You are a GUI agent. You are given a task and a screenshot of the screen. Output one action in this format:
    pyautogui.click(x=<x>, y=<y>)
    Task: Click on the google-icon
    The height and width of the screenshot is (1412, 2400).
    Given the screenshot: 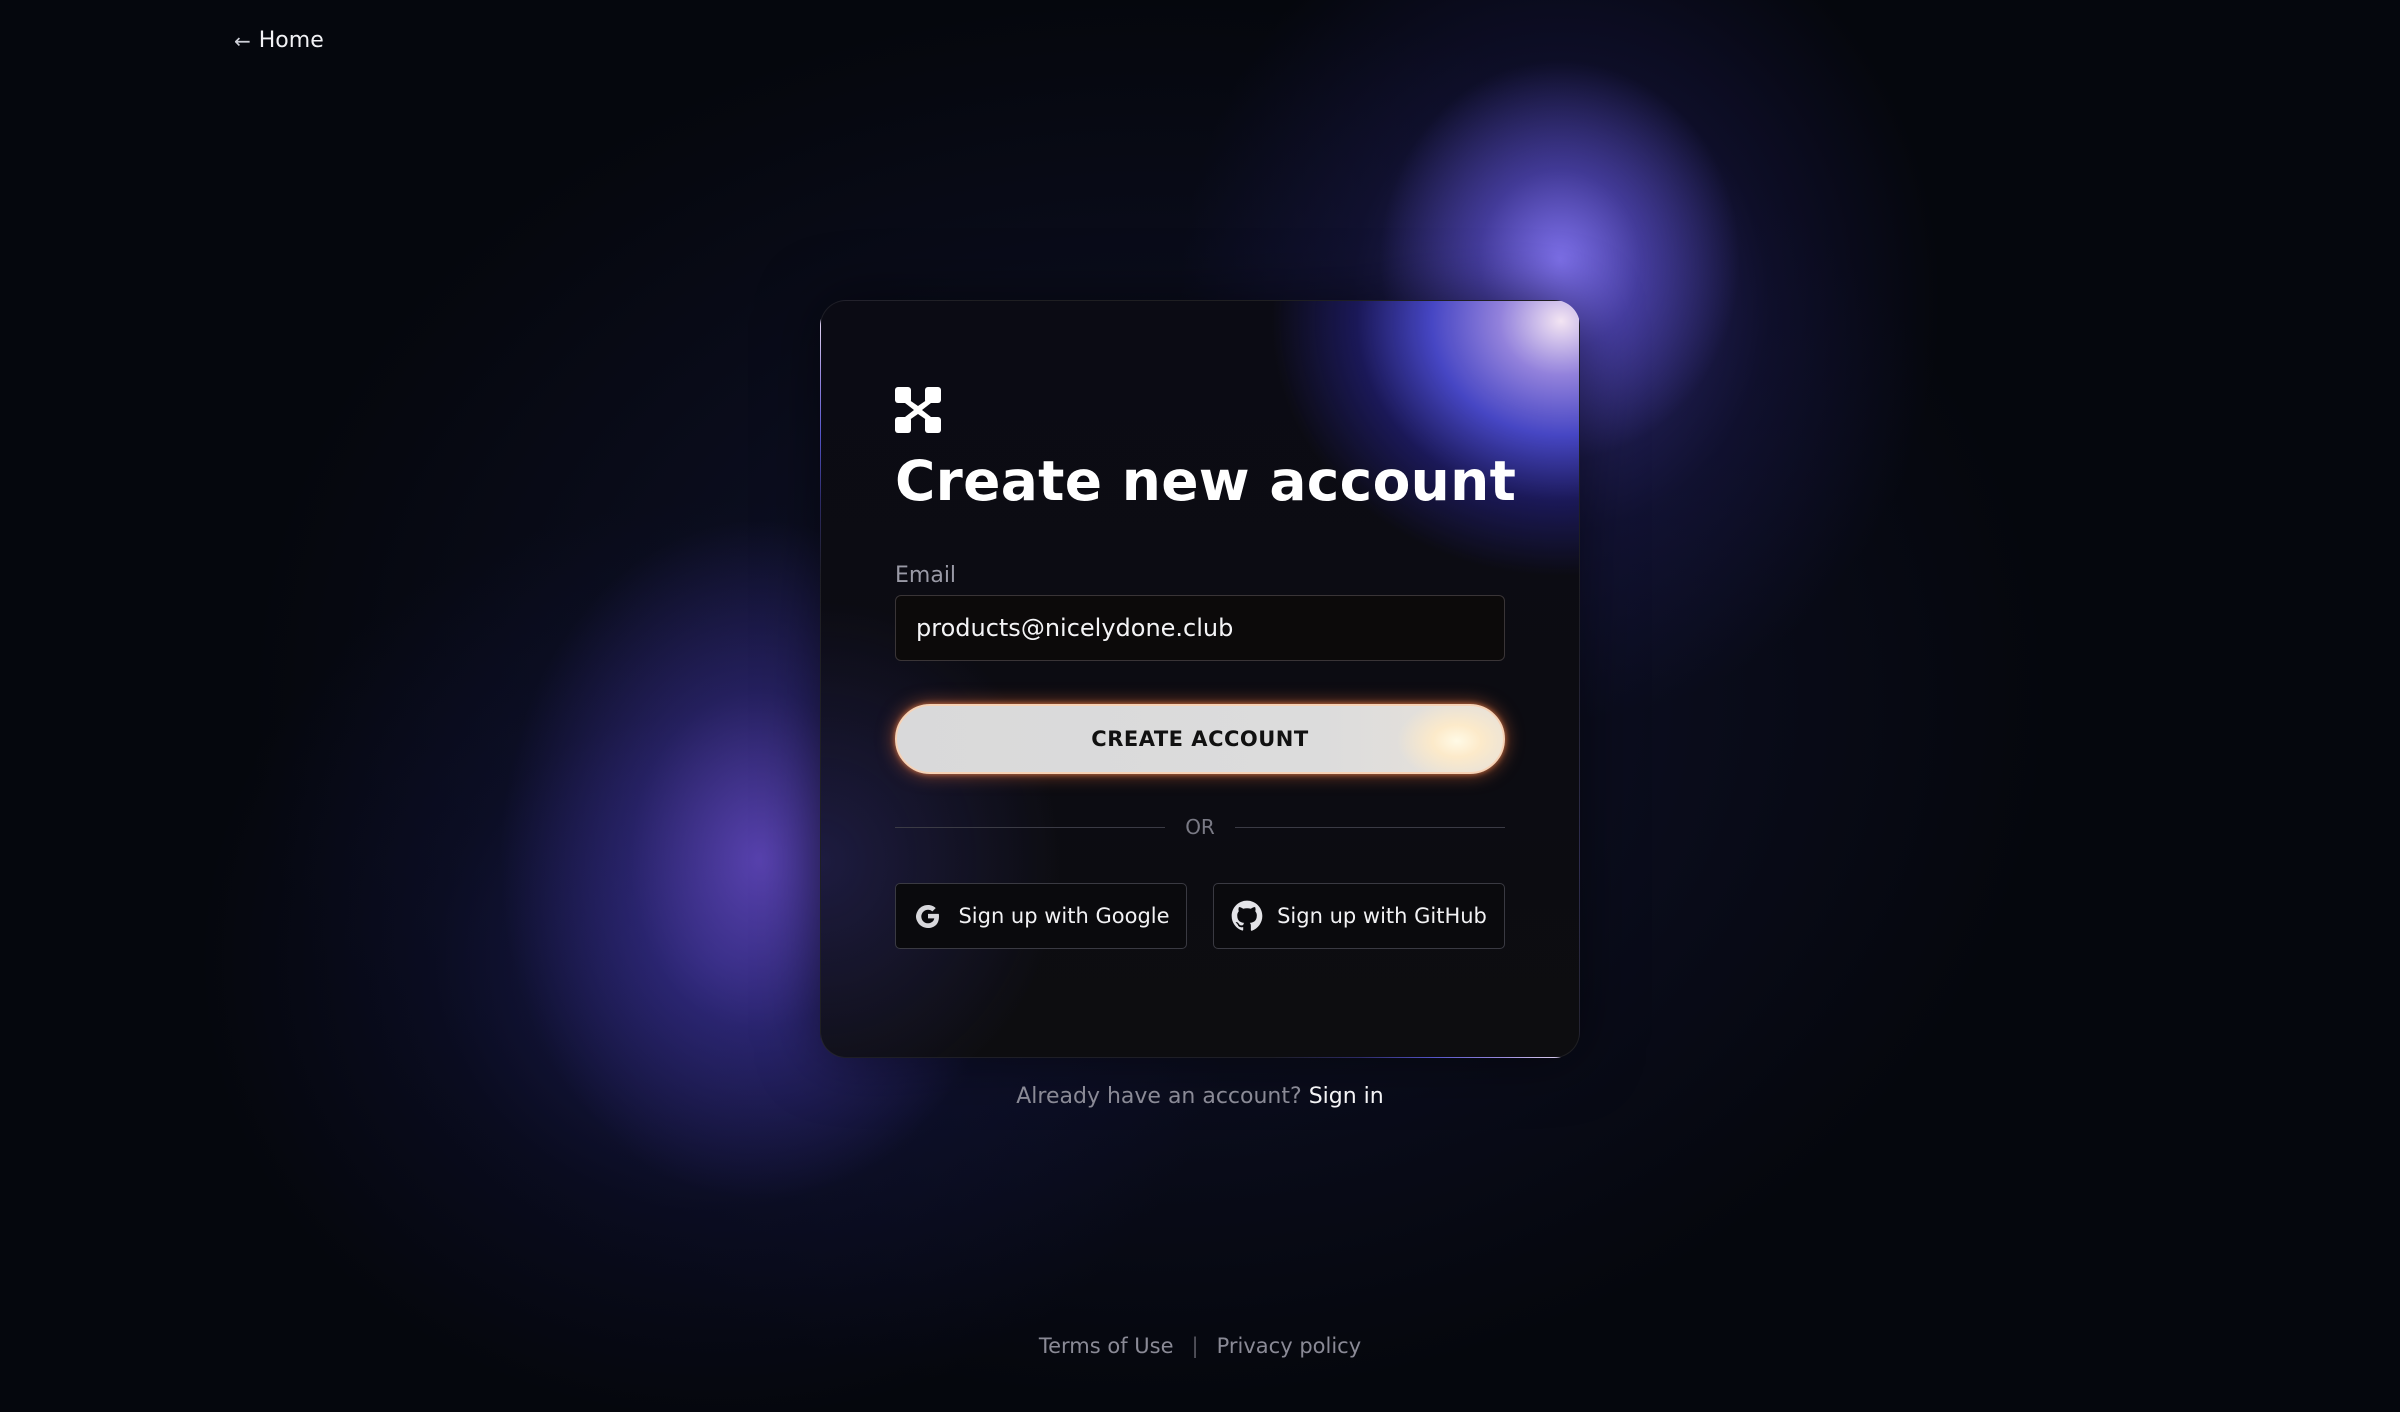 What is the action you would take?
    pyautogui.click(x=928, y=916)
    